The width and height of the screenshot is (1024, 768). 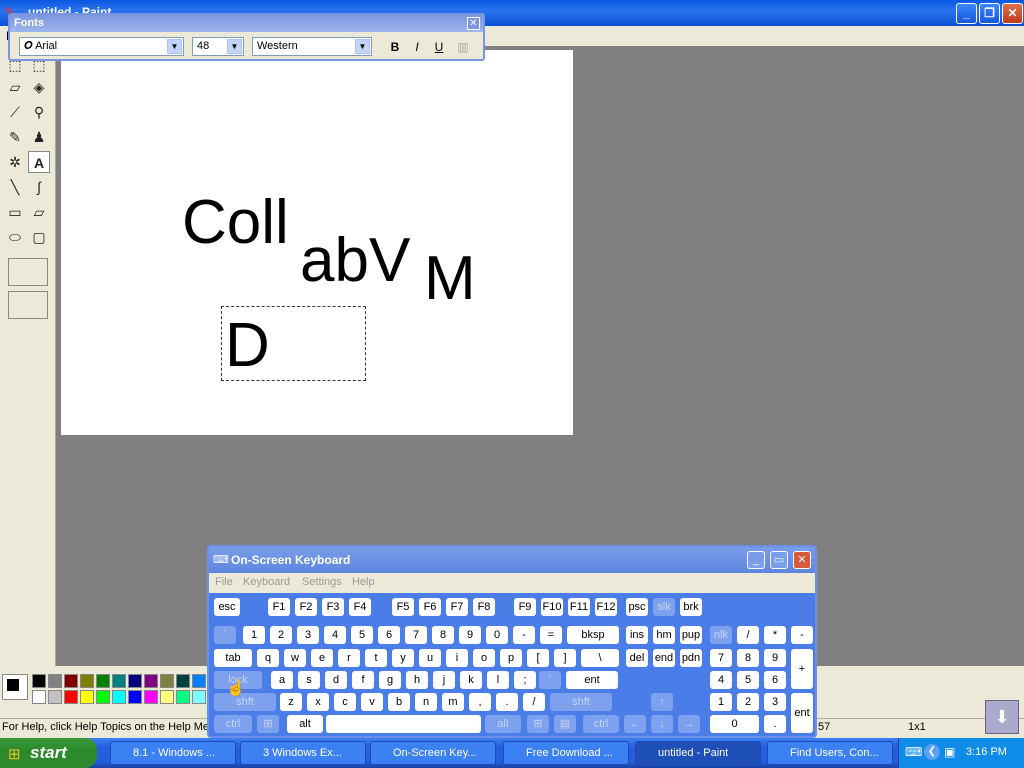 What do you see at coordinates (593, 635) in the screenshot?
I see `osk-key: bksp` at bounding box center [593, 635].